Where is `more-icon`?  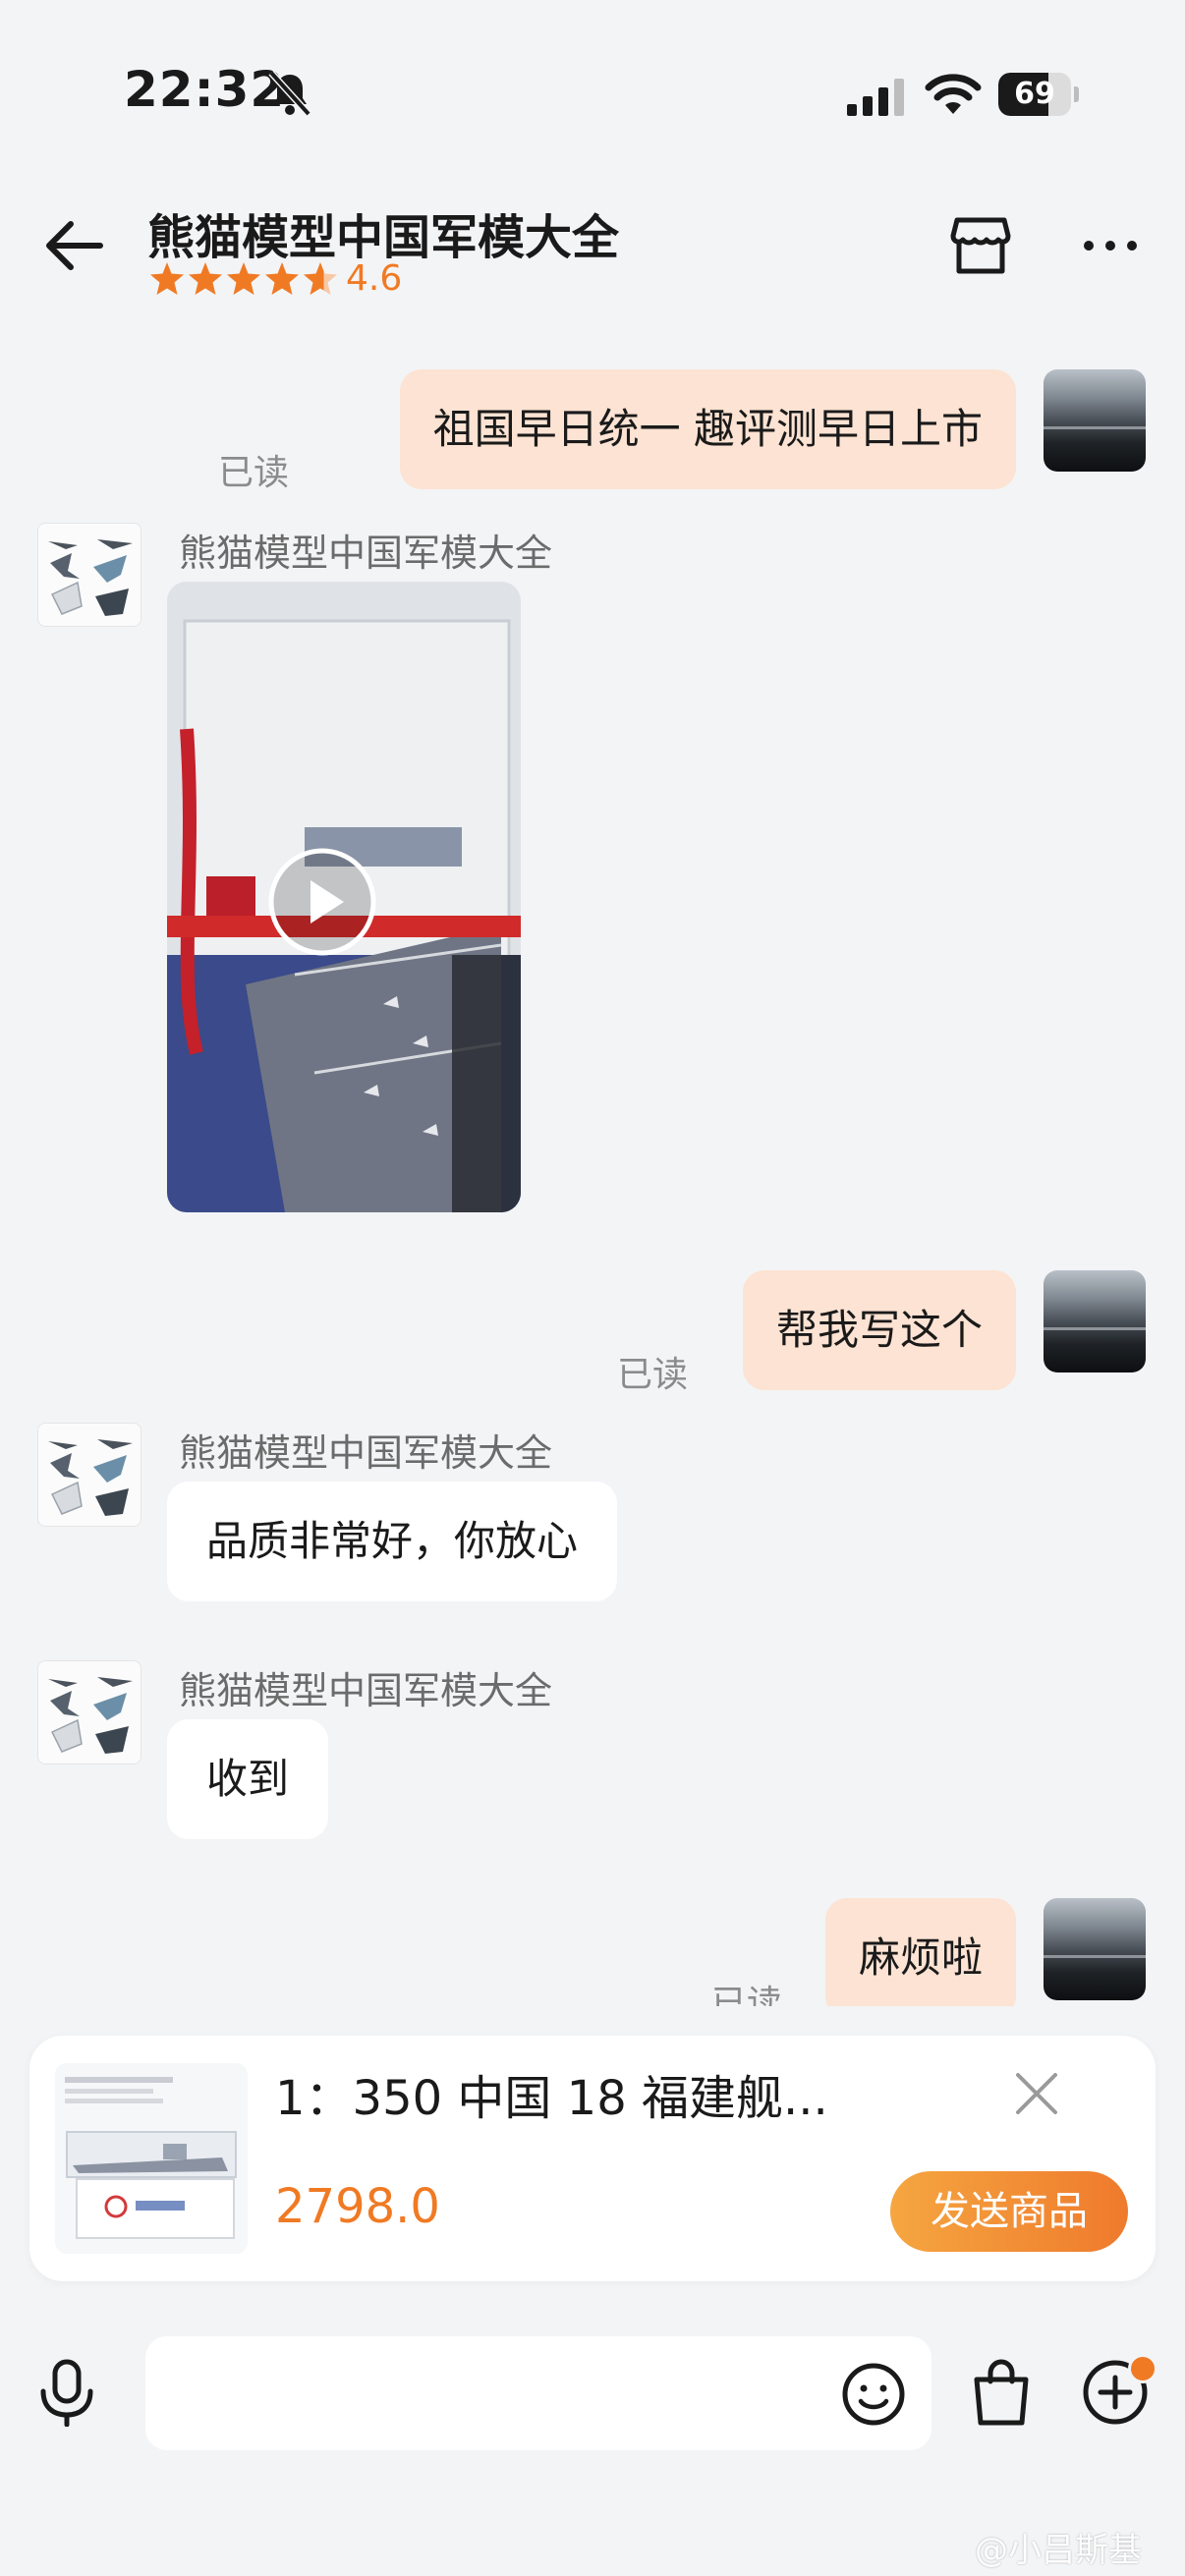
more-icon is located at coordinates (1111, 245).